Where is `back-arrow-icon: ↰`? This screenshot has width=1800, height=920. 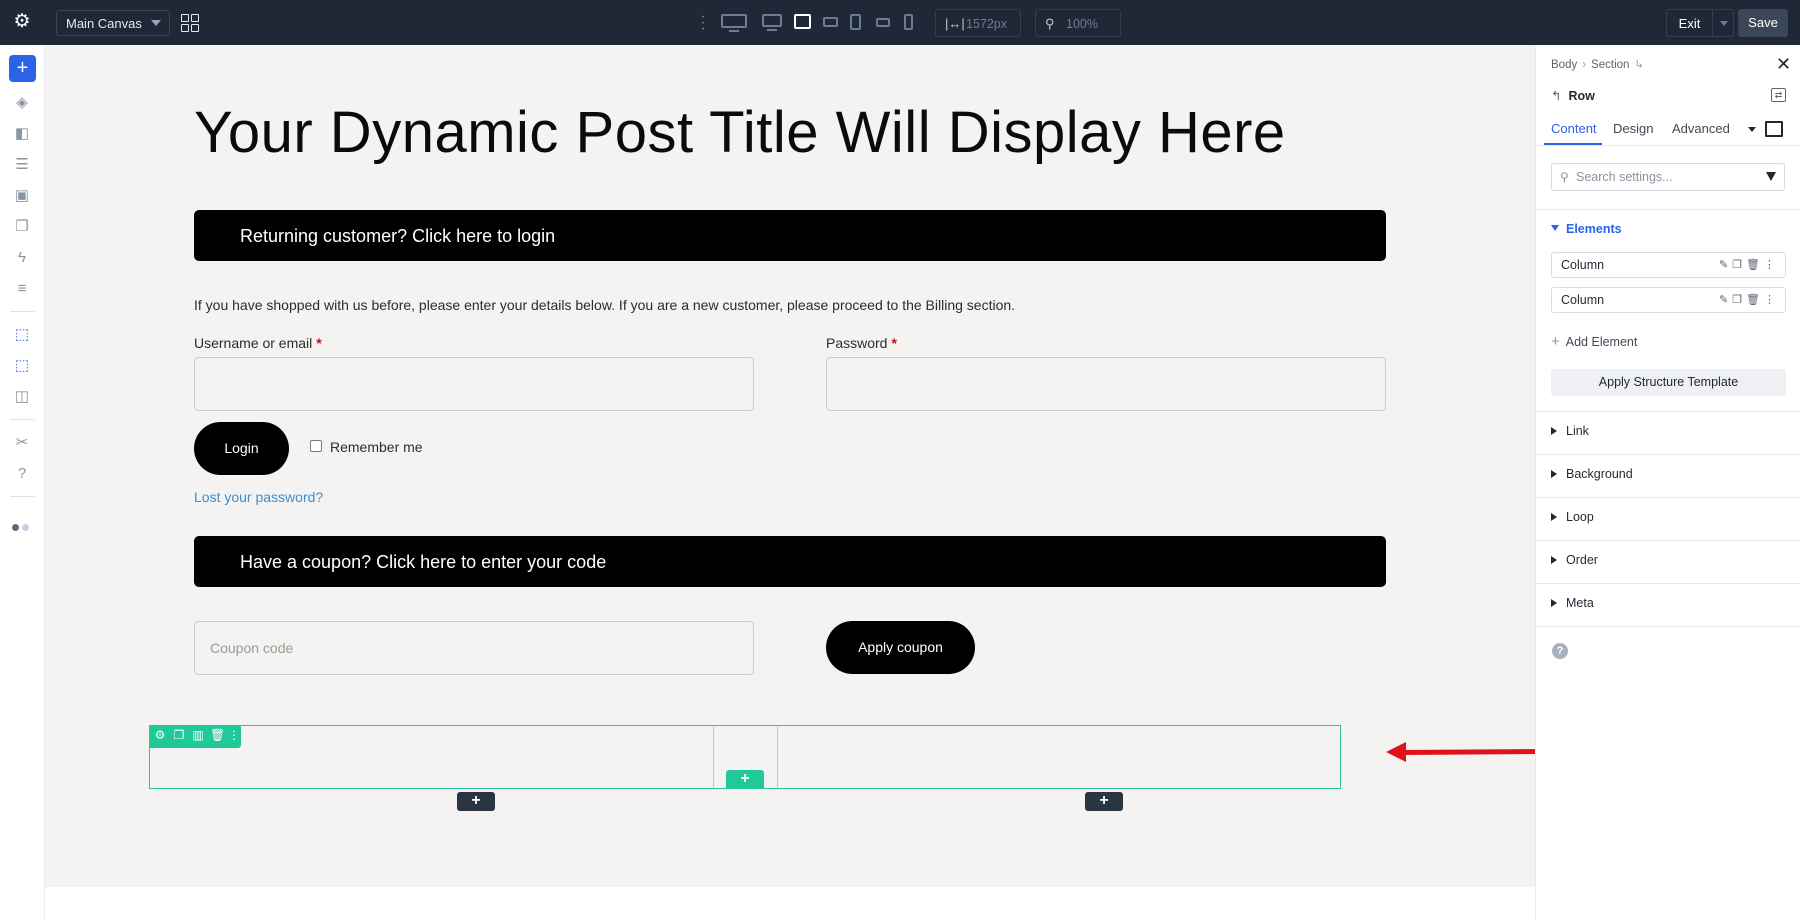
back-arrow-icon: ↰ is located at coordinates (1556, 96).